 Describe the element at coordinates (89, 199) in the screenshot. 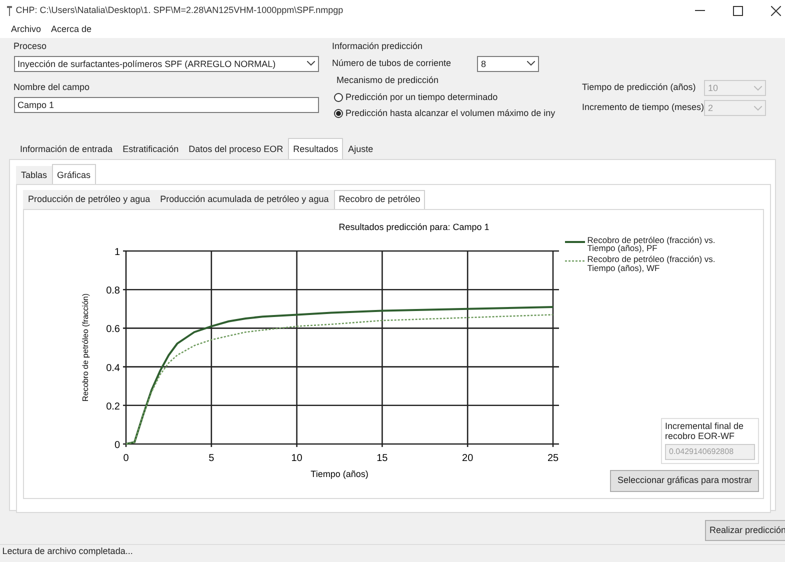

I see `tab: Producción de petróleo y agua` at that location.